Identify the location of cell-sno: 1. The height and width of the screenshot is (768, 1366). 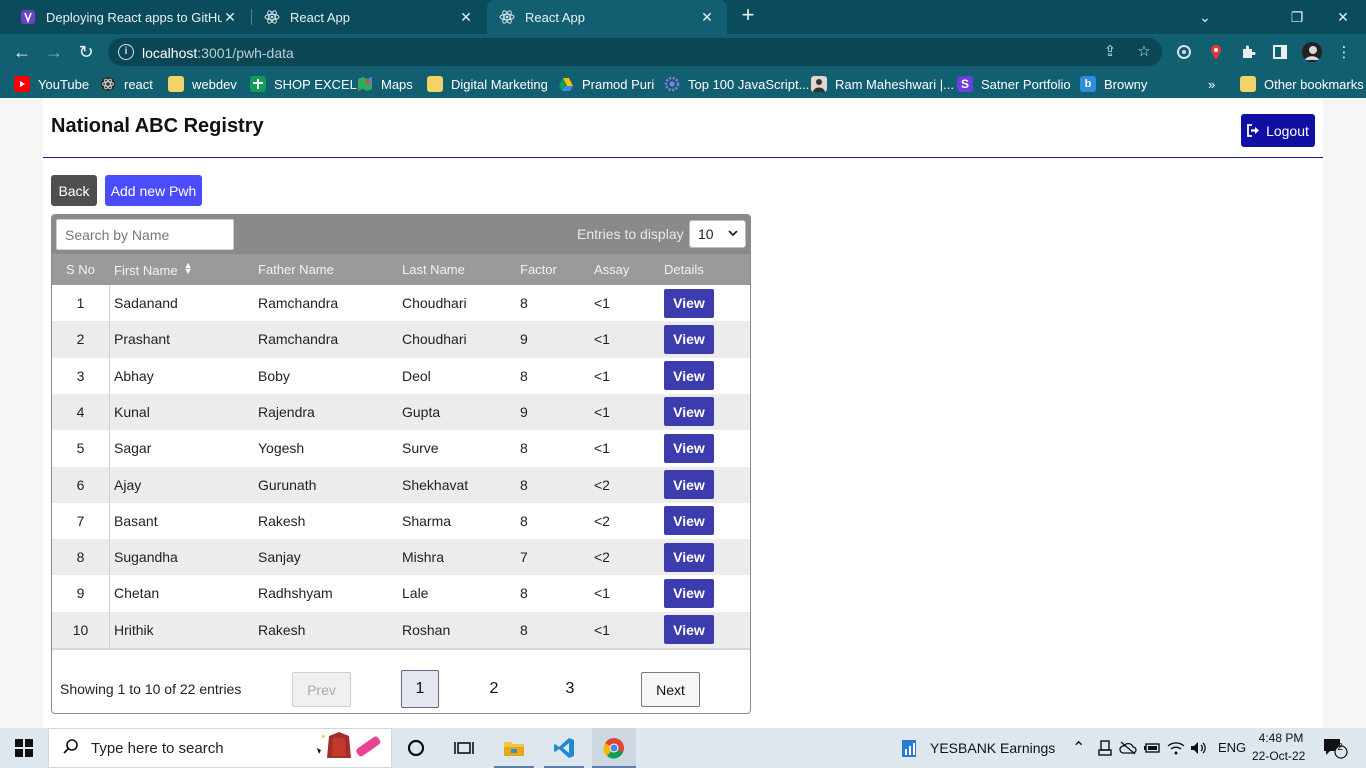
(80, 303).